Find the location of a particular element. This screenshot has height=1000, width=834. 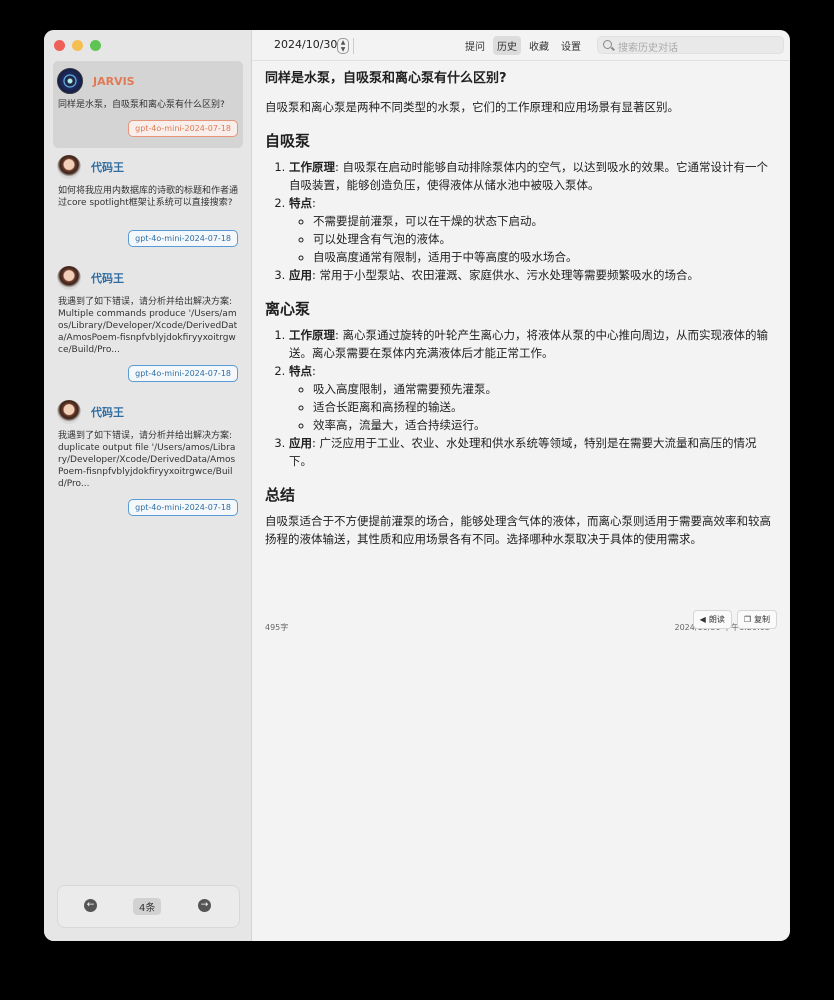

sub-list-item: 自吸高度通常有限制，适用于中等高度的吸水场合。 is located at coordinates (544, 257).